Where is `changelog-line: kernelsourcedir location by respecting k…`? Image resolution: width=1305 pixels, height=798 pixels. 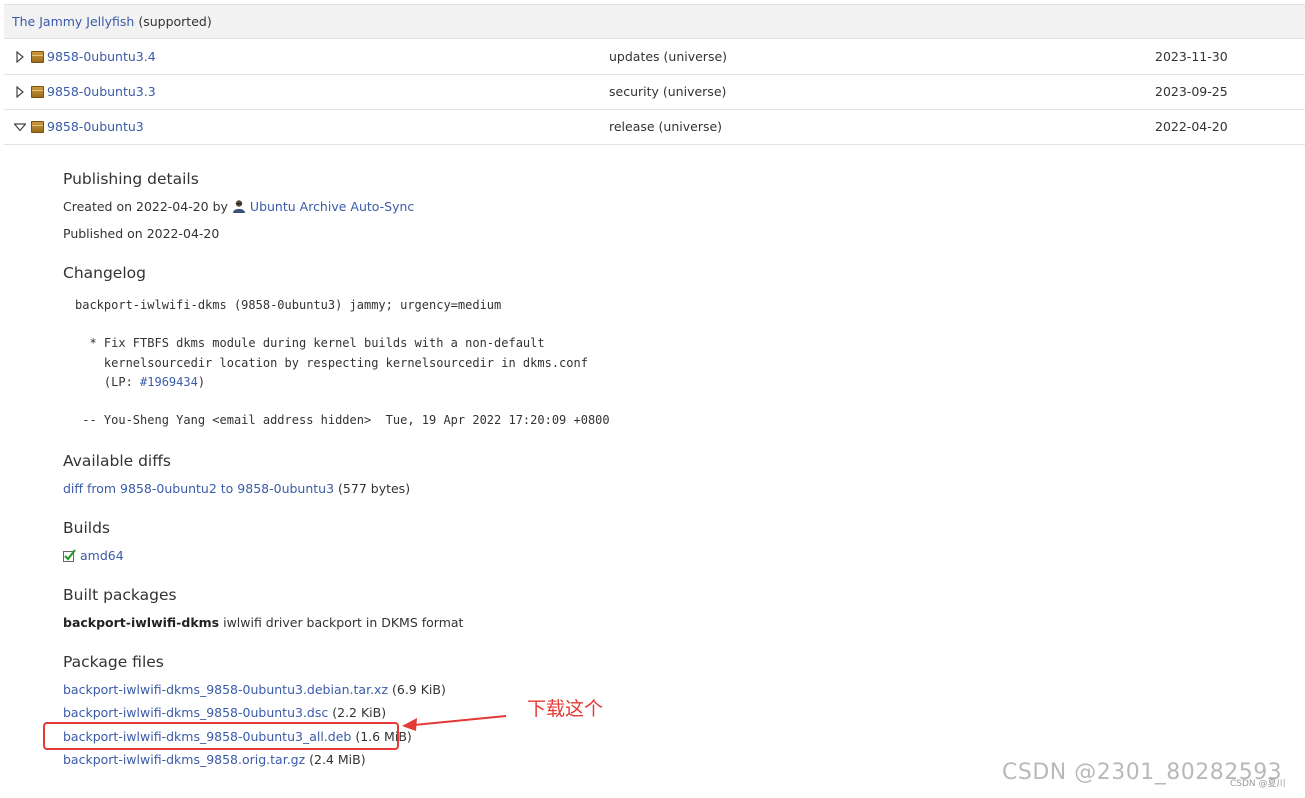
changelog-line: kernelsourcedir location by respecting k… is located at coordinates (331, 363).